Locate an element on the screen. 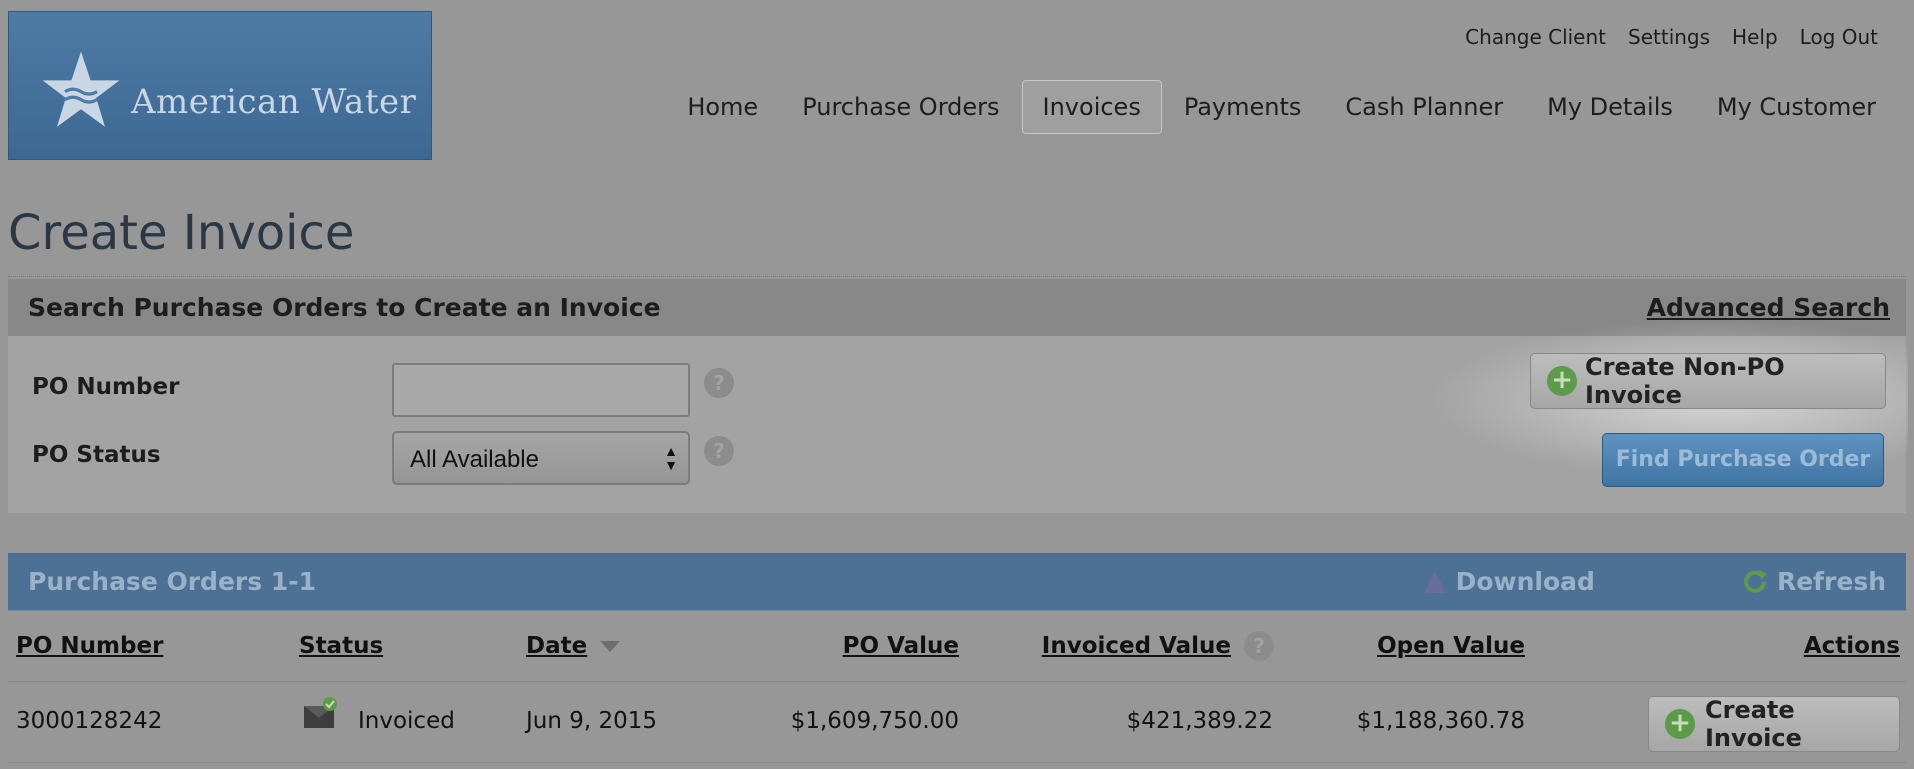 This screenshot has width=1914, height=769. nav-my-customer: My Customer is located at coordinates (1796, 107).